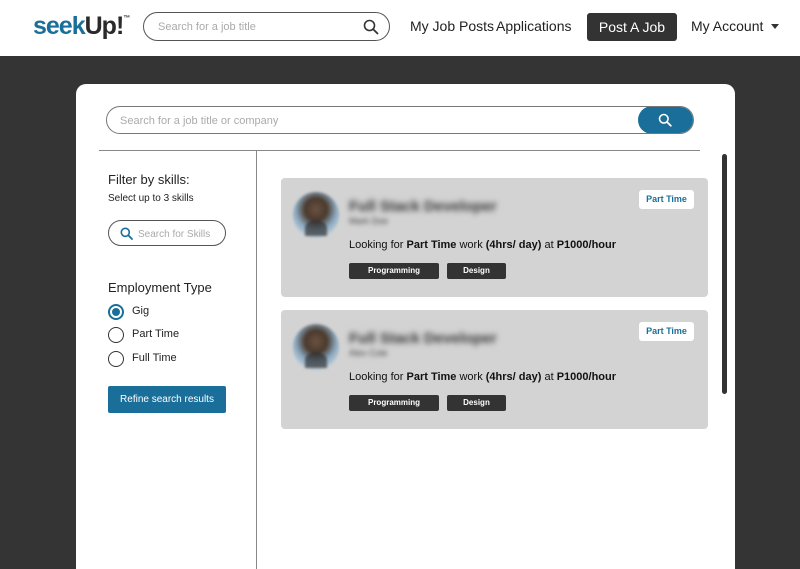 The height and width of the screenshot is (569, 800). I want to click on employment-option-label: Full Time, so click(154, 358).